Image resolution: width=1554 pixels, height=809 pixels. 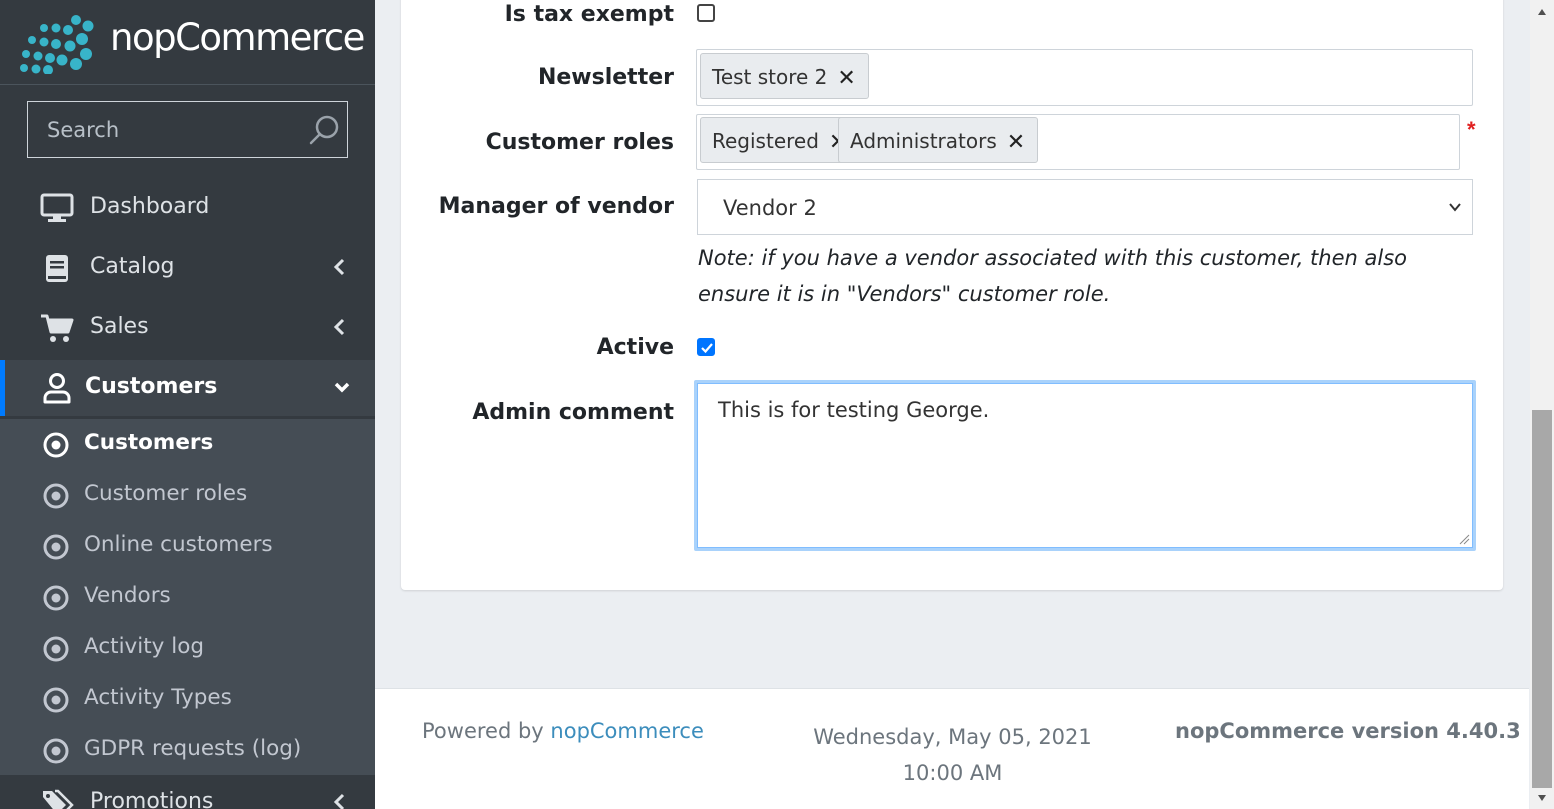 I want to click on required-marker: *, so click(x=1471, y=129).